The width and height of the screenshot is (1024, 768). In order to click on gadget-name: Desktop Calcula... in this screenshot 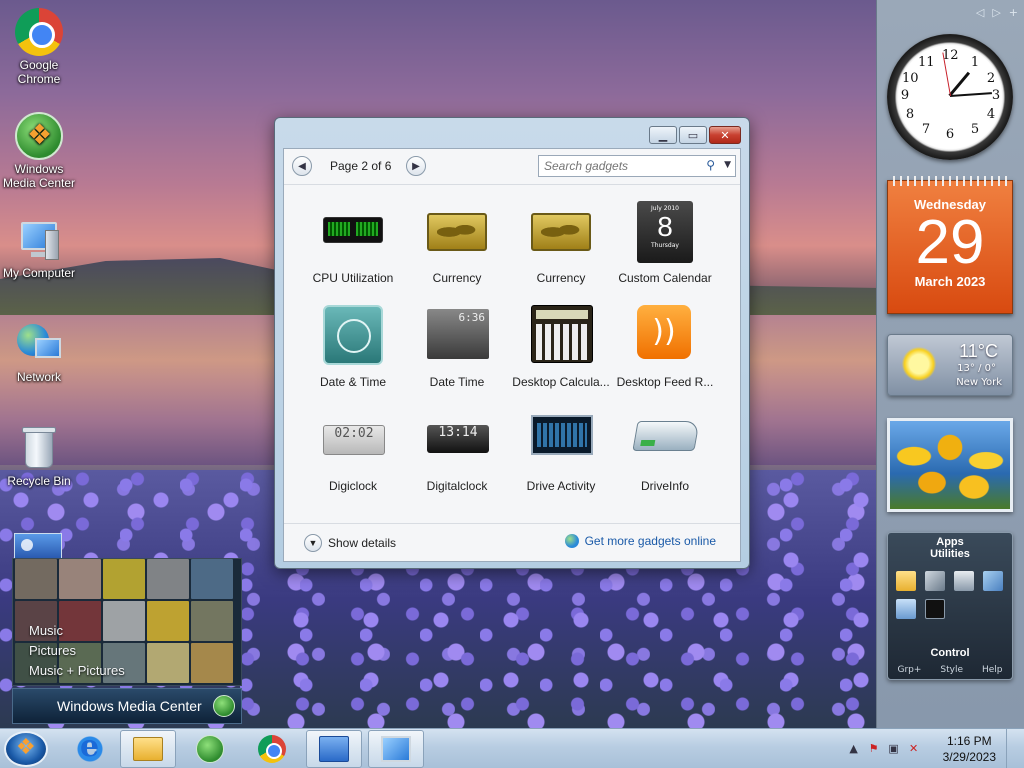, I will do `click(561, 382)`.